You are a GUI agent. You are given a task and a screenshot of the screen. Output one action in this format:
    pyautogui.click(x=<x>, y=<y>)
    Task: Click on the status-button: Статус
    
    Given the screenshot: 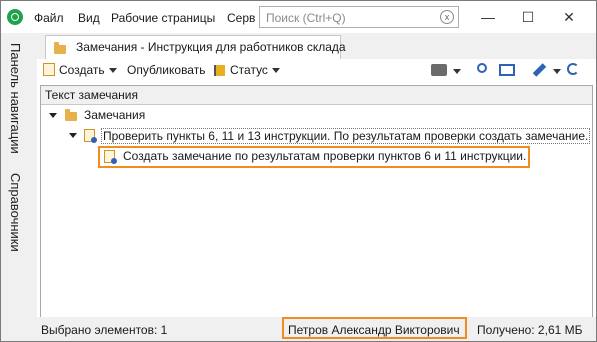 What is the action you would take?
    pyautogui.click(x=247, y=70)
    